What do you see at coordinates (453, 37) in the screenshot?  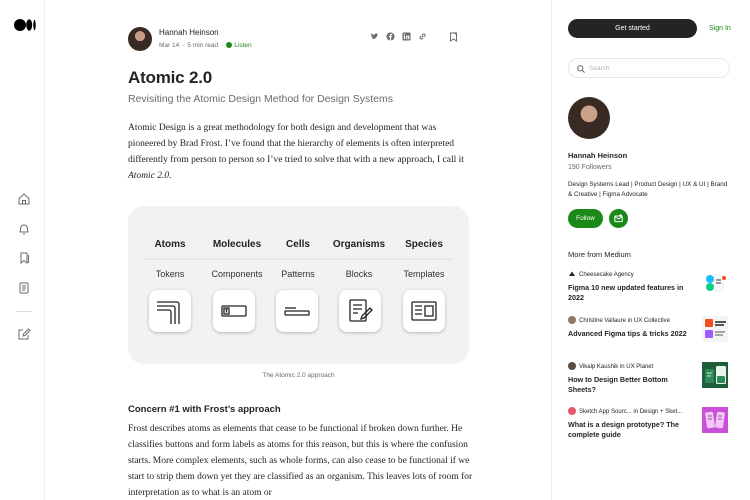 I see `bookmark-icon` at bounding box center [453, 37].